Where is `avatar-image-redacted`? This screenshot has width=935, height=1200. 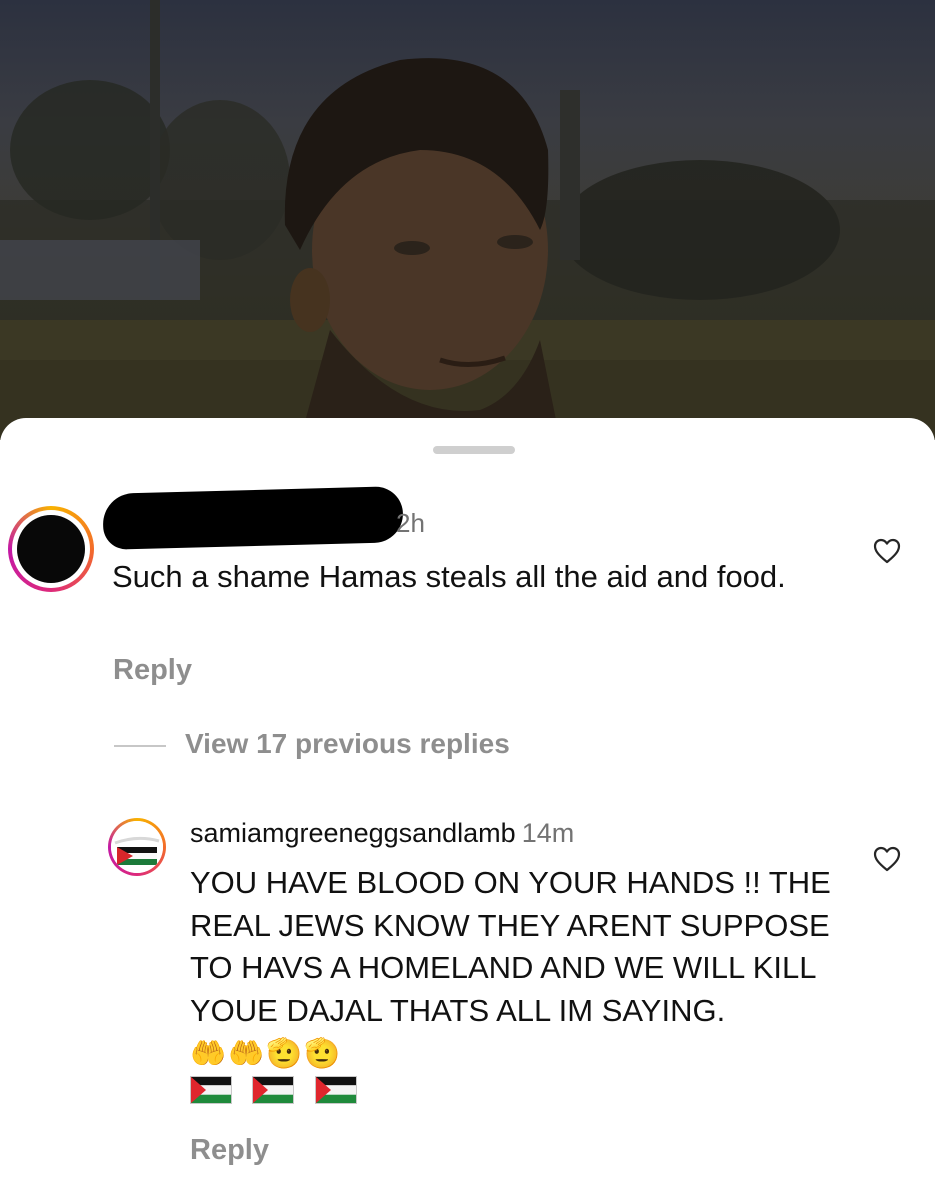 avatar-image-redacted is located at coordinates (51, 549).